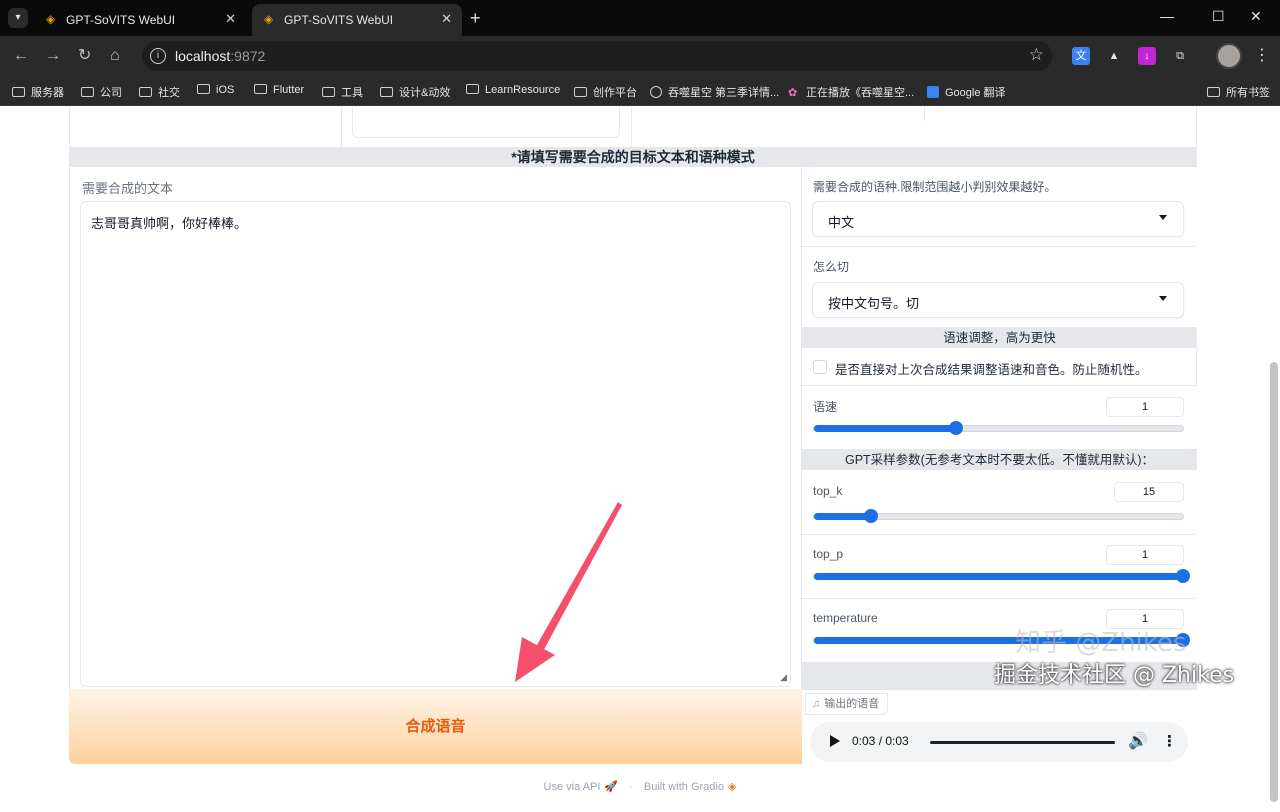  What do you see at coordinates (825, 407) in the screenshot?
I see `slider-label: 语速` at bounding box center [825, 407].